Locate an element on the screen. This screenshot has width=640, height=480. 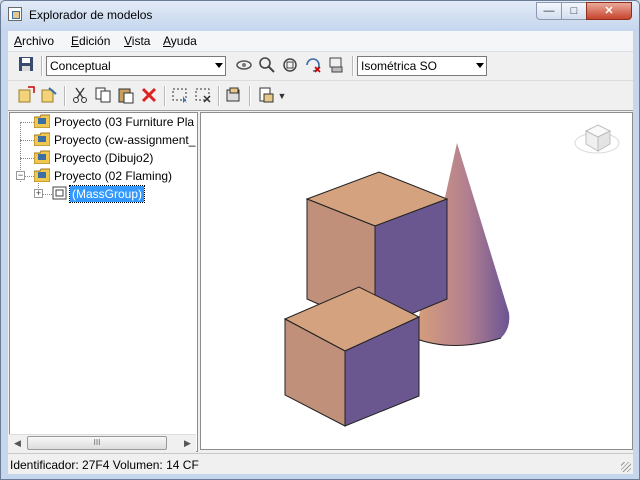
zoom-icon is located at coordinates (267, 66).